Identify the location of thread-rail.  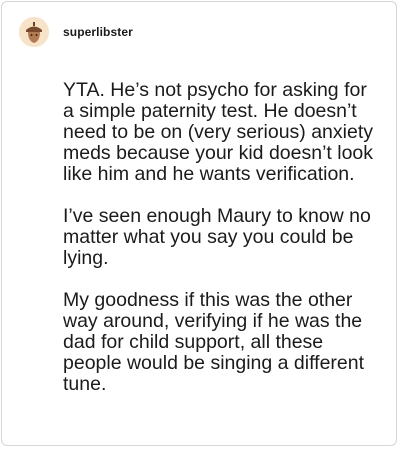
(39, 244).